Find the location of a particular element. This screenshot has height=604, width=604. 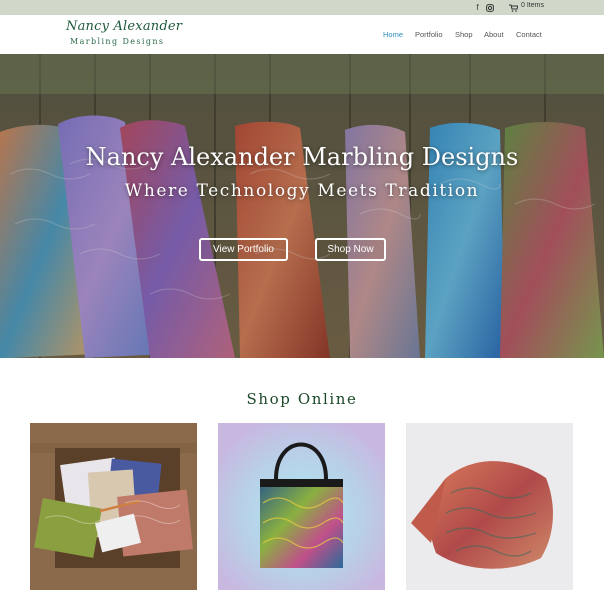

nav-about: About is located at coordinates (494, 34).